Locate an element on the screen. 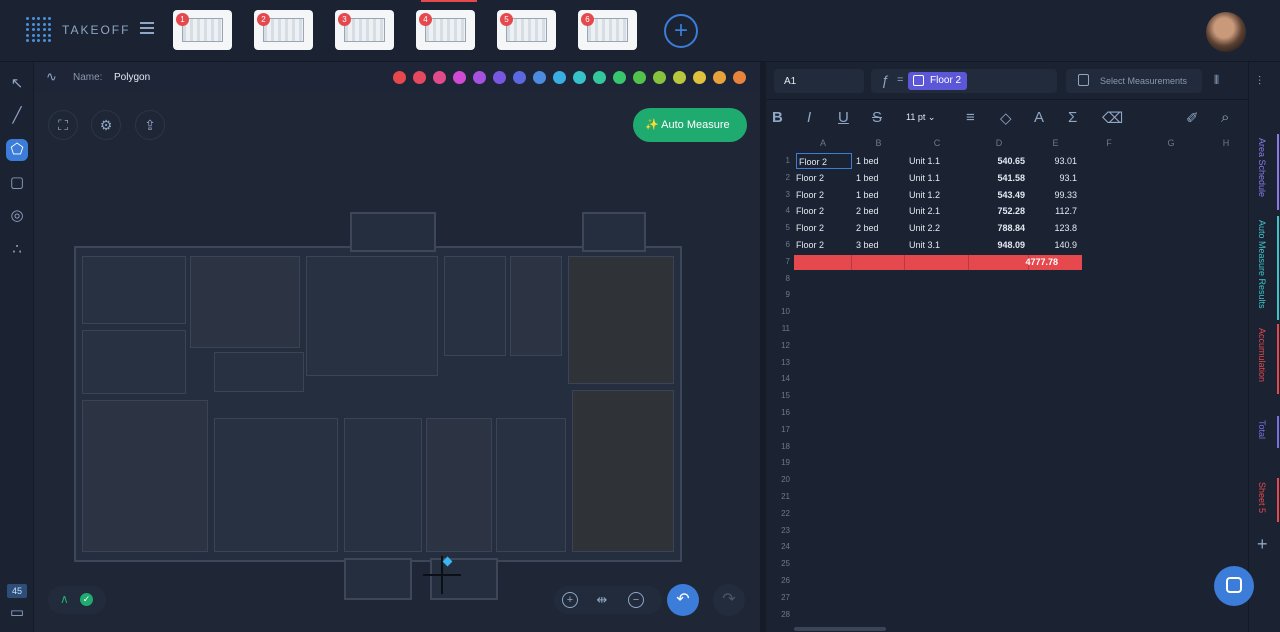  row-number: 23 is located at coordinates (778, 530).